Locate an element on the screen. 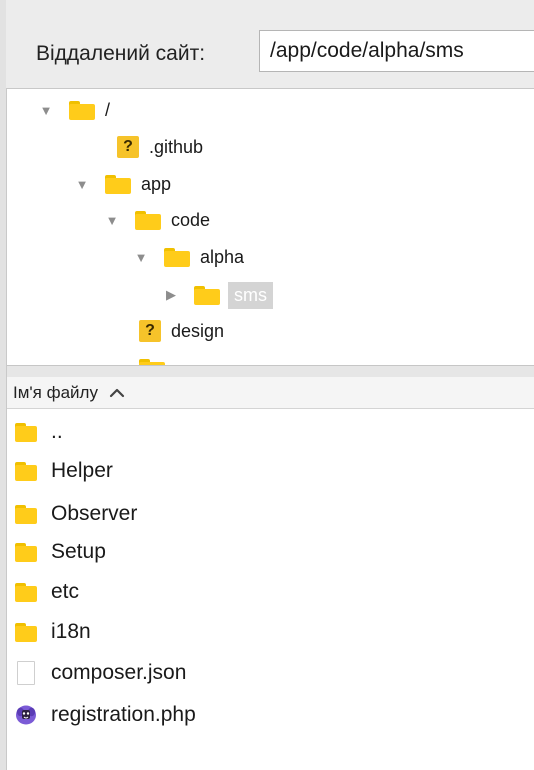 This screenshot has height=770, width=534. file-row: Setup is located at coordinates (270, 552).